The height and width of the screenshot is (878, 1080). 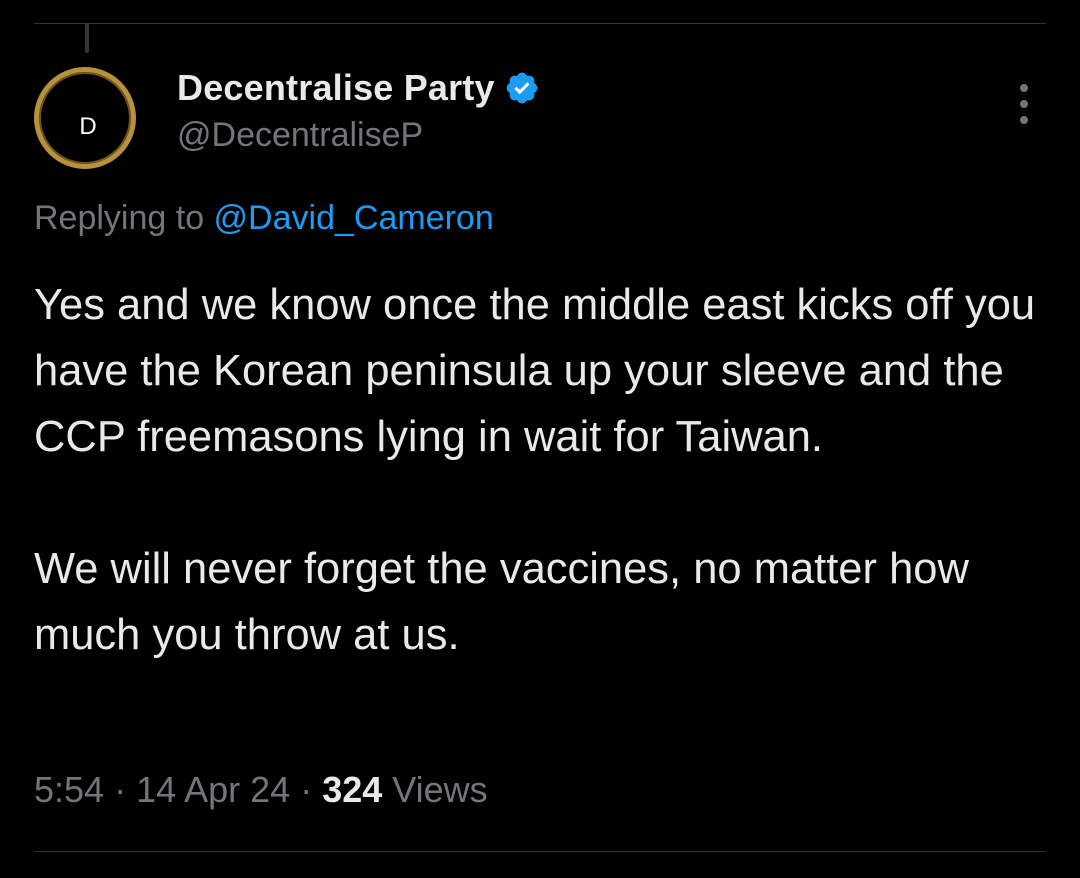 I want to click on reply-context-prefix: Replying to, so click(x=124, y=218).